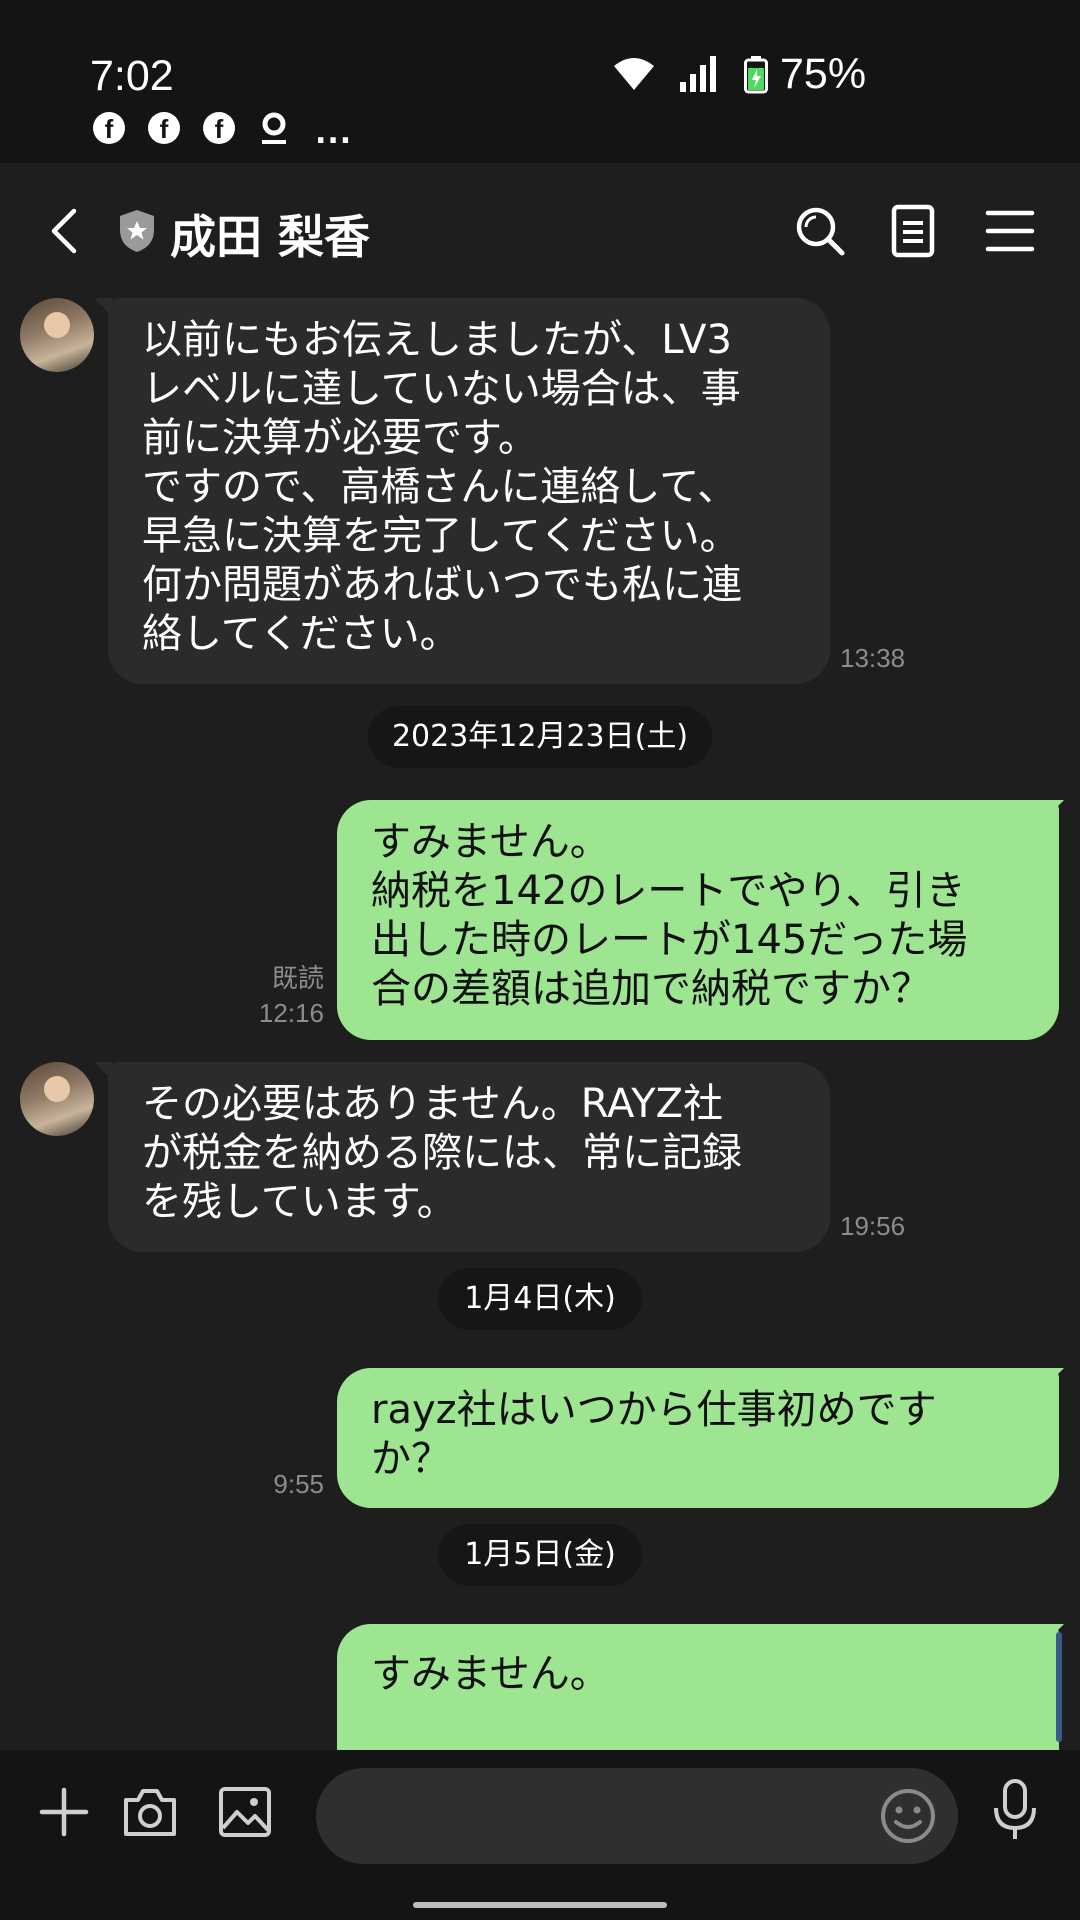  I want to click on microphone-icon, so click(1015, 1810).